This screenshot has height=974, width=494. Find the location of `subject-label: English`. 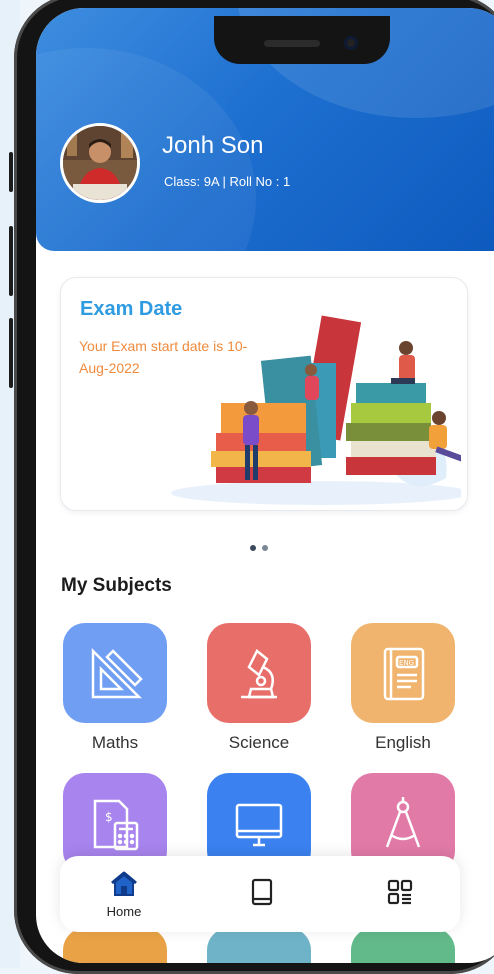

subject-label: English is located at coordinates (403, 742).